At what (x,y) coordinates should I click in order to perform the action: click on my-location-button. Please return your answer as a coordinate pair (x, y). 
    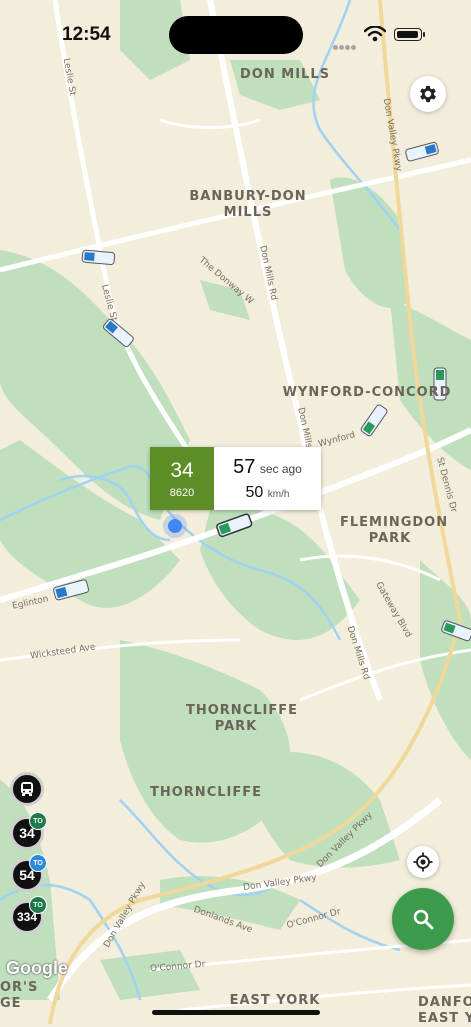
    Looking at the image, I should click on (423, 862).